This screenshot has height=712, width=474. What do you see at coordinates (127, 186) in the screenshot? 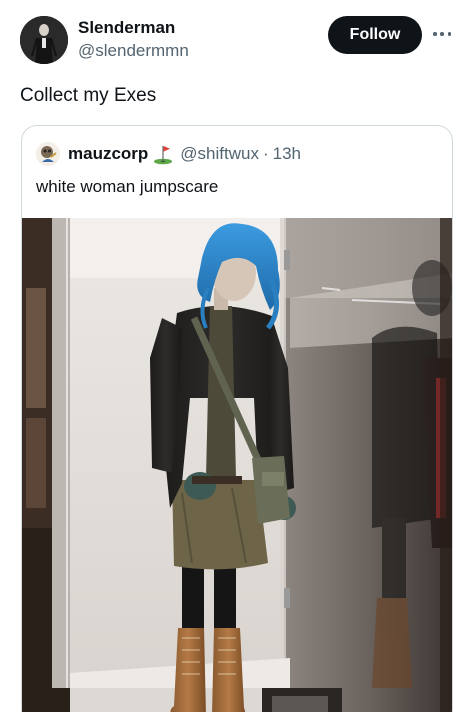
I see `quoted-tweet-text: white woman jumpscare` at bounding box center [127, 186].